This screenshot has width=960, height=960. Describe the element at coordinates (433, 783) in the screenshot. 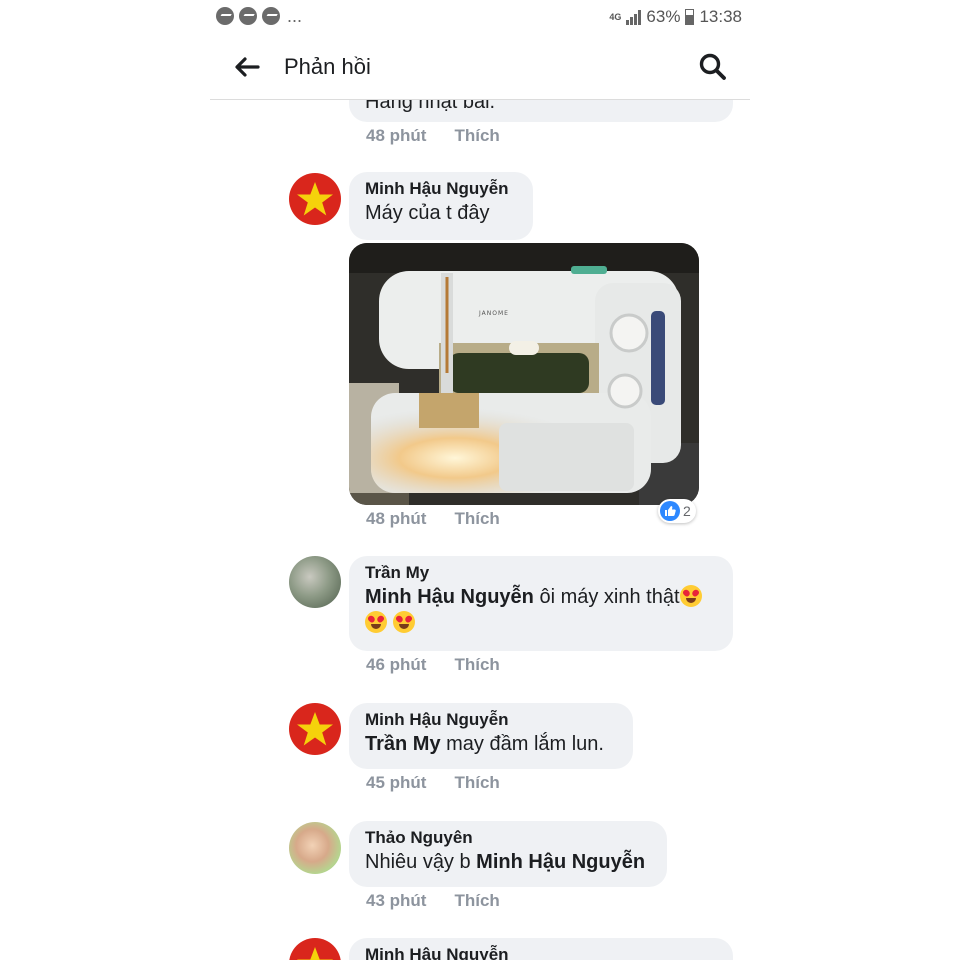

I see `comment-meta: 45 phút Thích` at that location.